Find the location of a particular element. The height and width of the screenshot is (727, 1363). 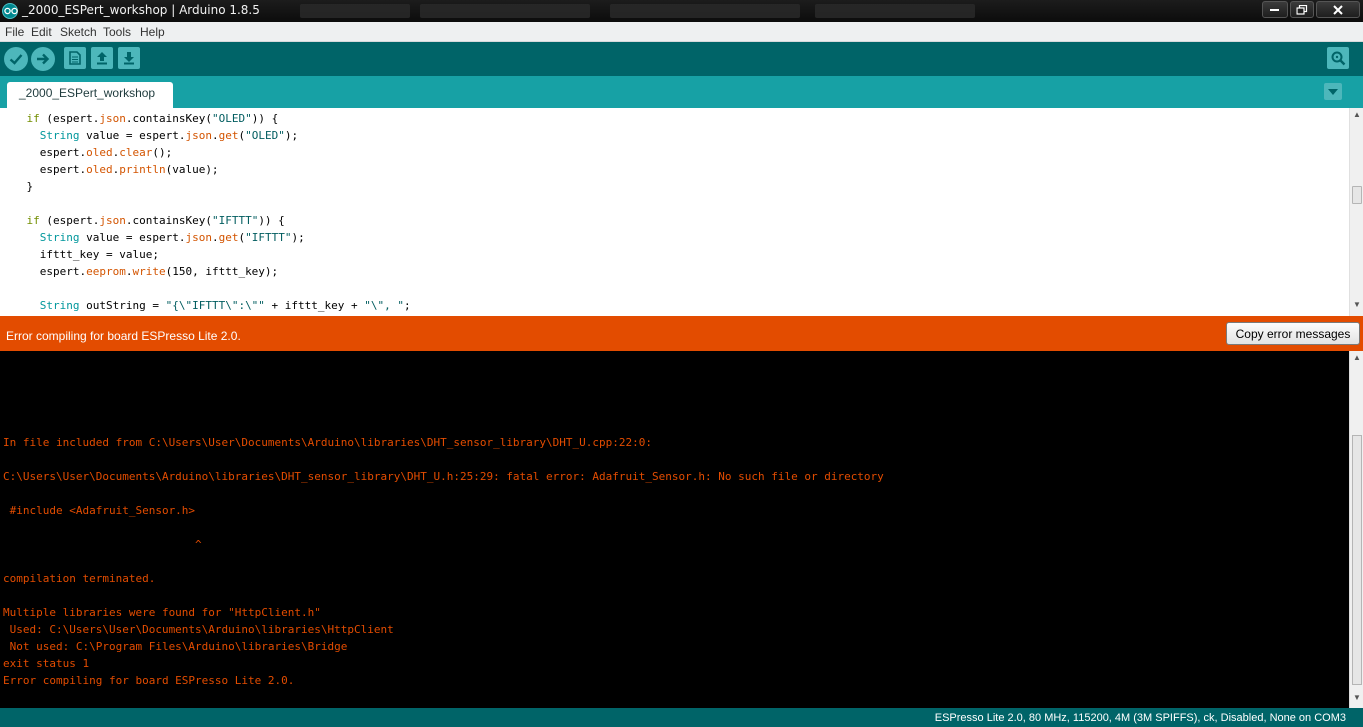

verify-icon is located at coordinates (16, 59).